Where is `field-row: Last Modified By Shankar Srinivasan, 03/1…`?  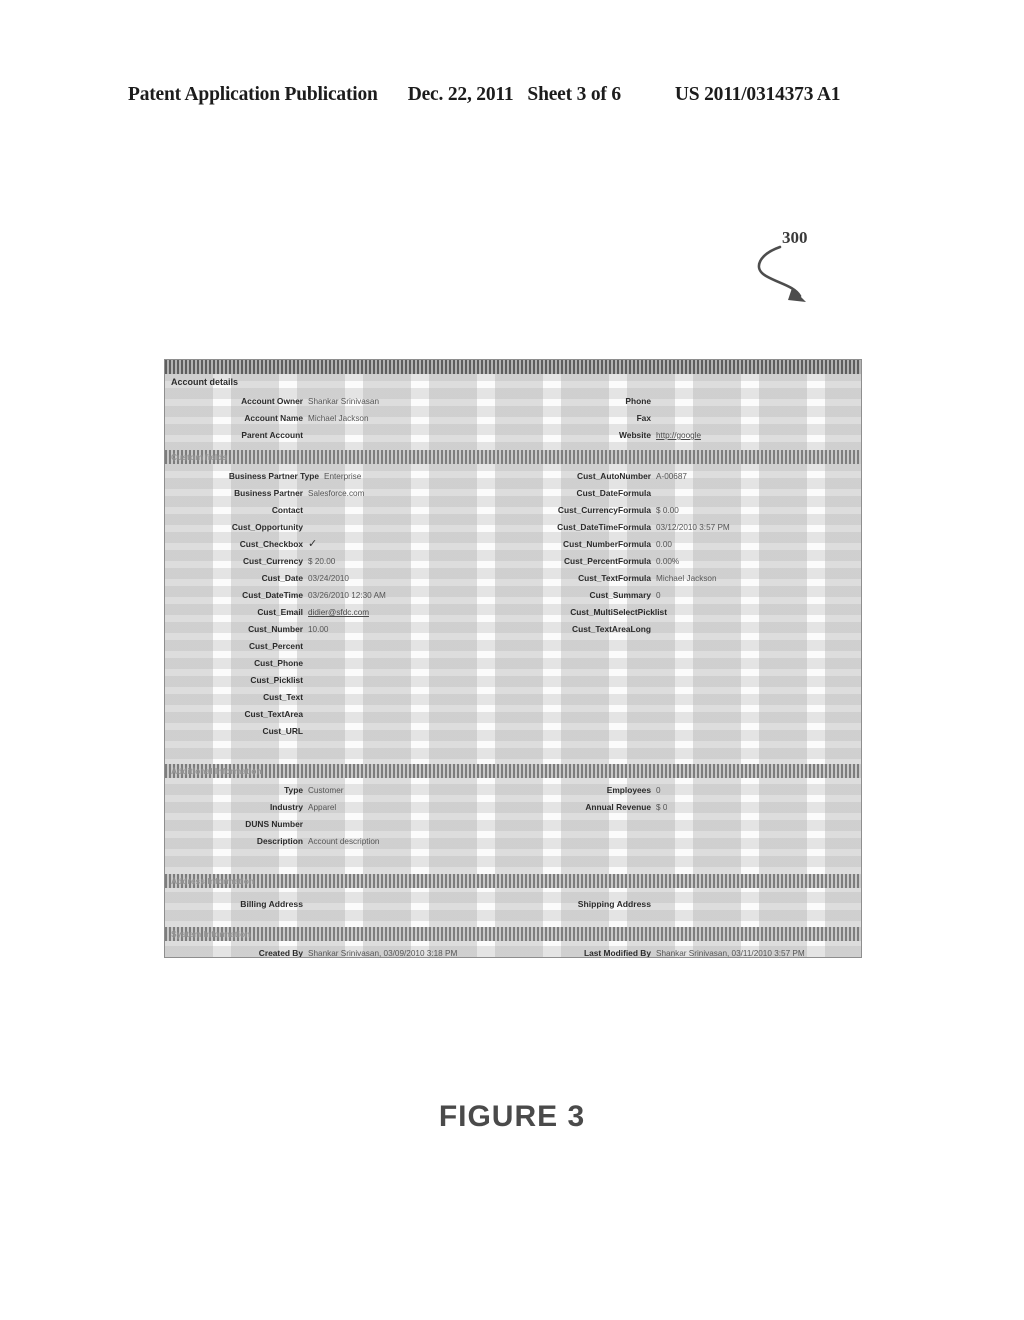 field-row: Last Modified By Shankar Srinivasan, 03/1… is located at coordinates (689, 951).